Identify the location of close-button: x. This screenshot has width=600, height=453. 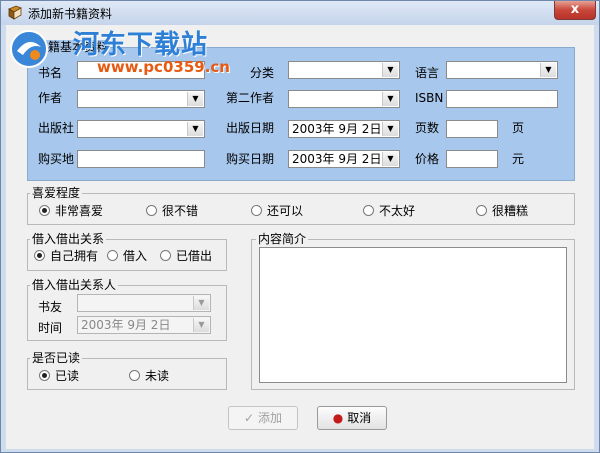
(575, 10).